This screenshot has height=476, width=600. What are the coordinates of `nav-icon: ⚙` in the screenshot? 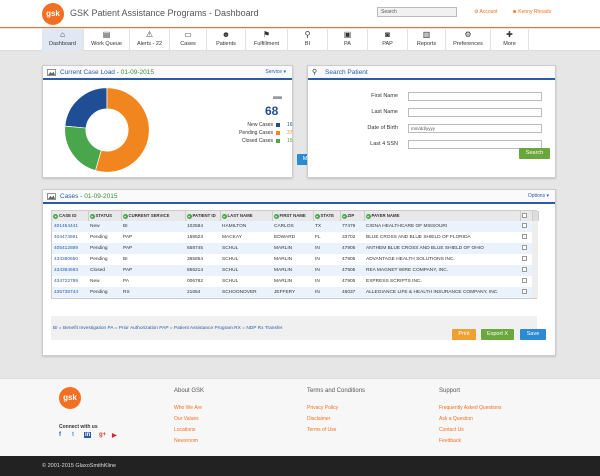 It's located at (468, 34).